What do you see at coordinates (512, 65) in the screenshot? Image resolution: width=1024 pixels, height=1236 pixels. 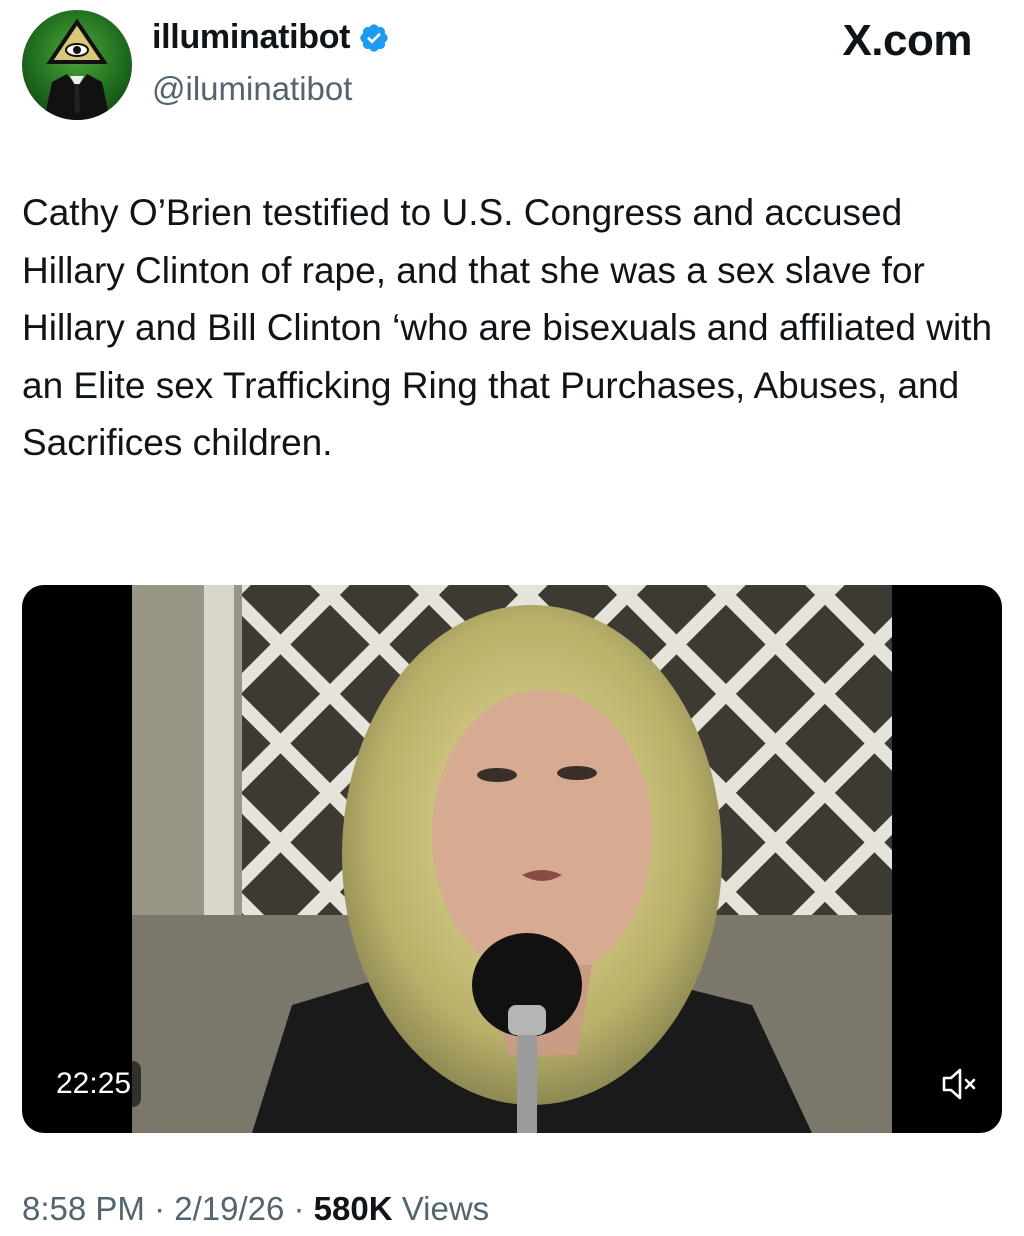 I see `tweet-header: illuminatibot @iluminatibot X.com` at bounding box center [512, 65].